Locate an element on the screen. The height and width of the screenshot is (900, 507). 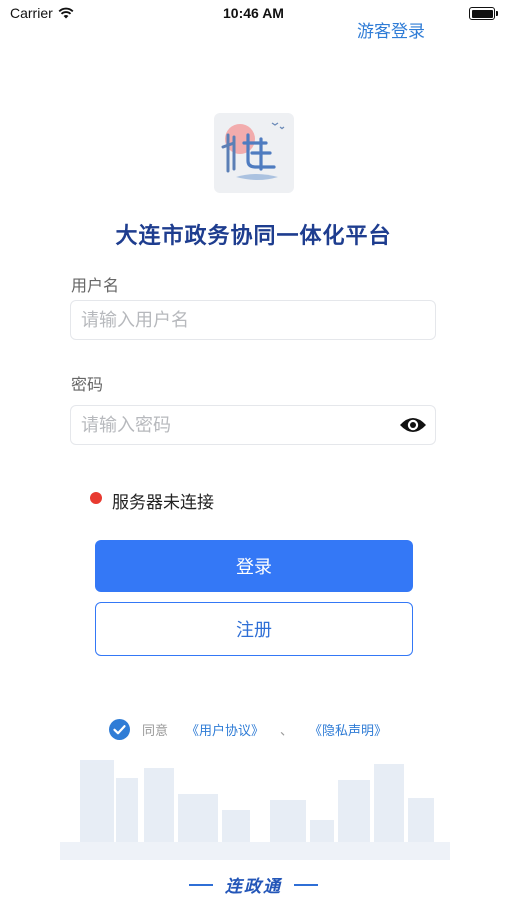
checkmark-icon is located at coordinates (119, 730).